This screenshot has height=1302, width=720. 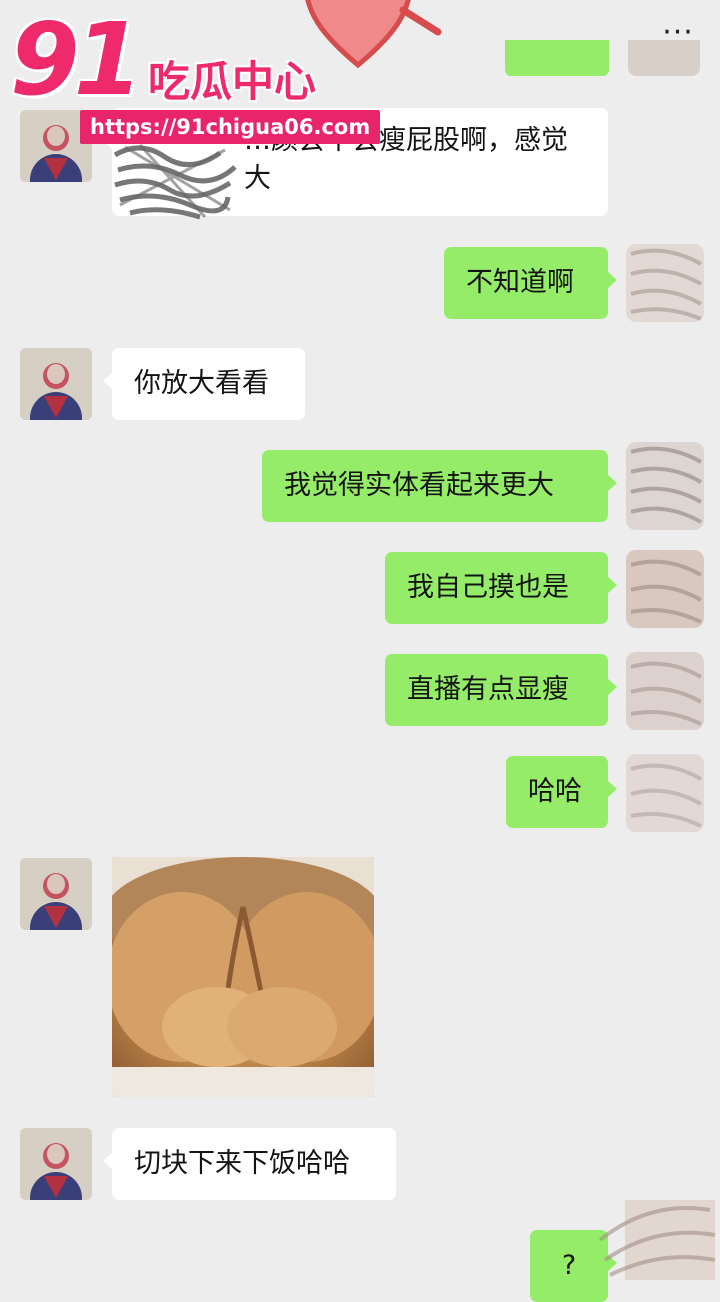 I want to click on partial-my-avatar, so click(x=664, y=58).